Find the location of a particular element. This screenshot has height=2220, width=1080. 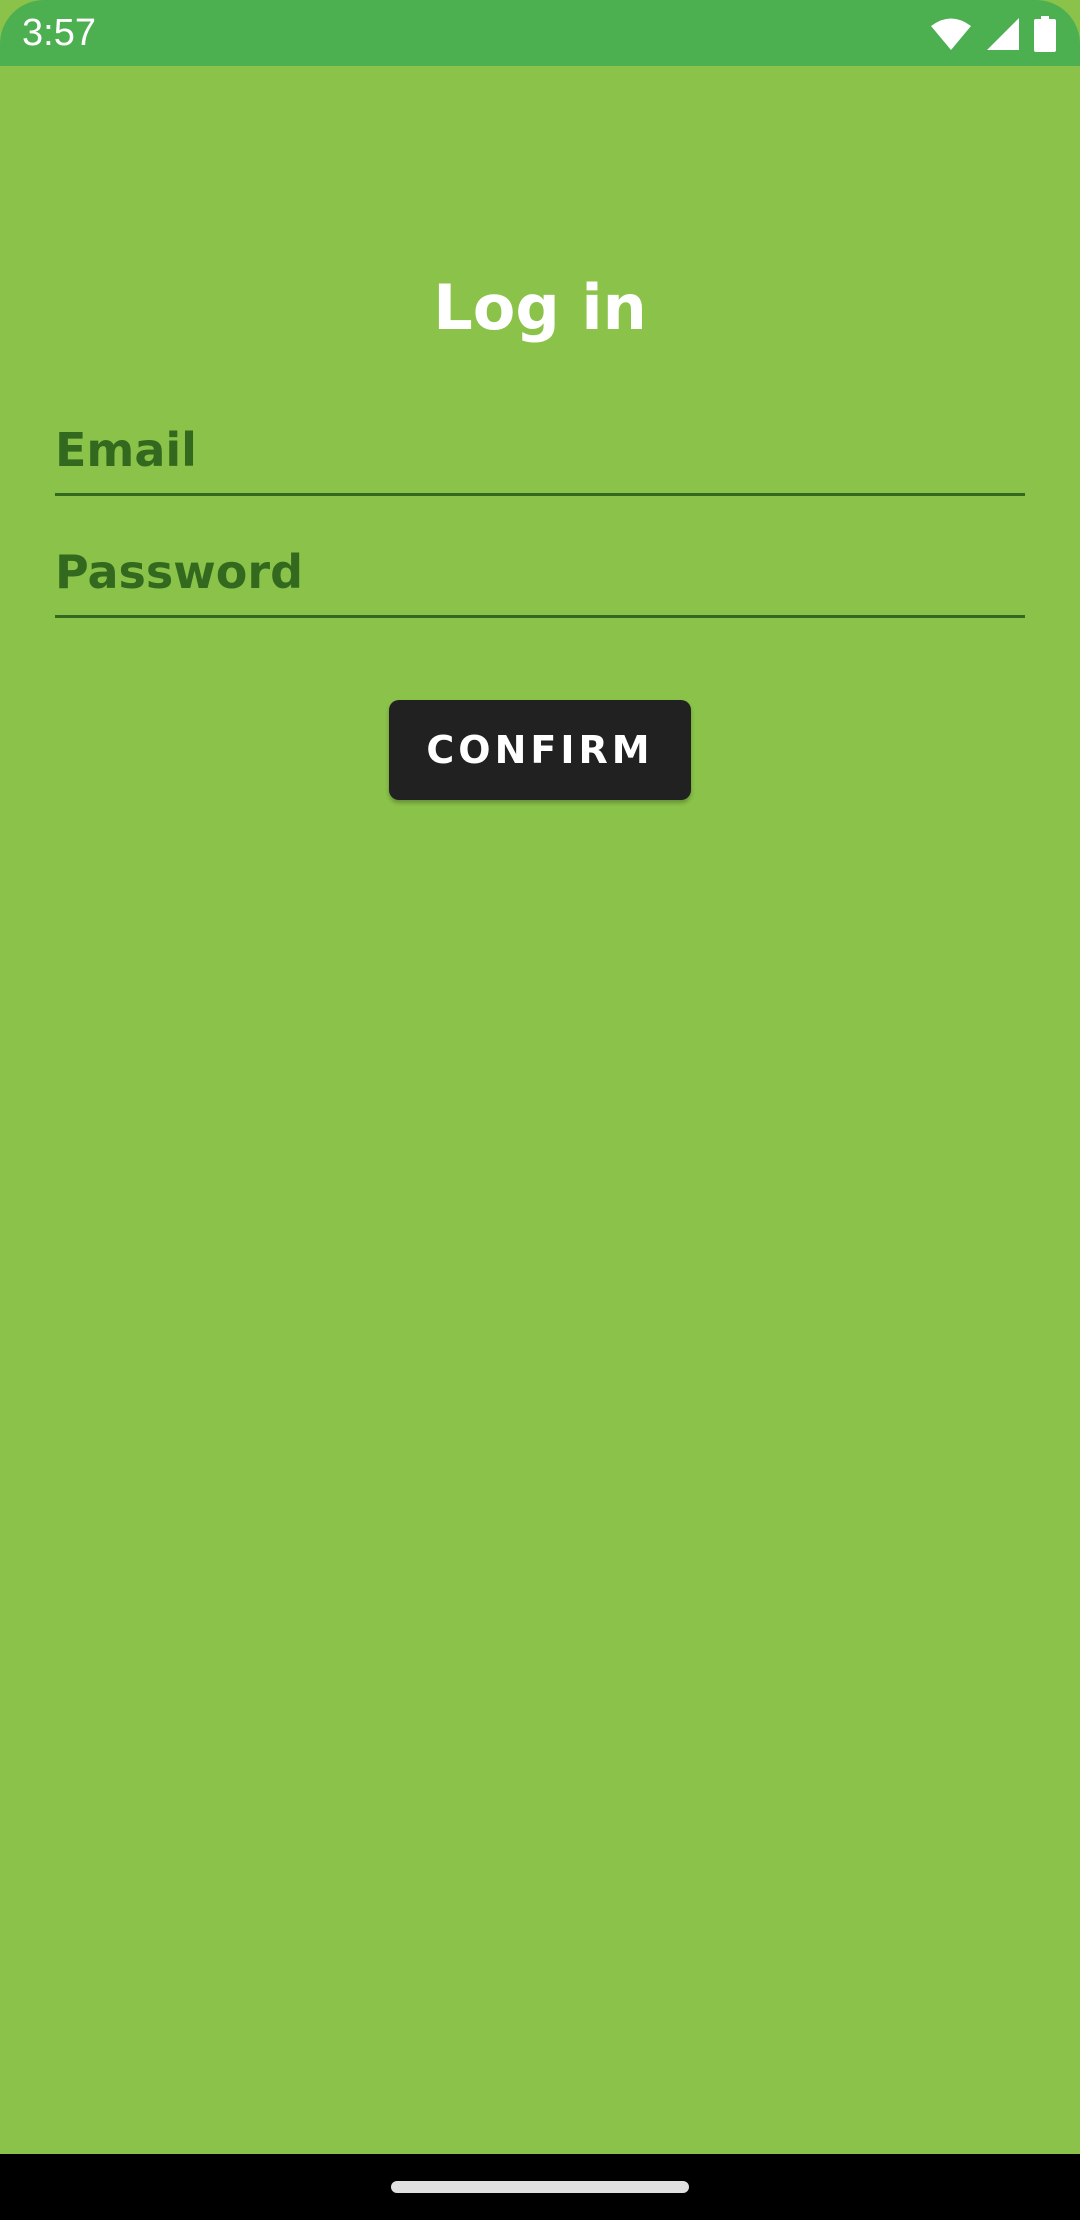

cell-signal-icon is located at coordinates (1003, 34).